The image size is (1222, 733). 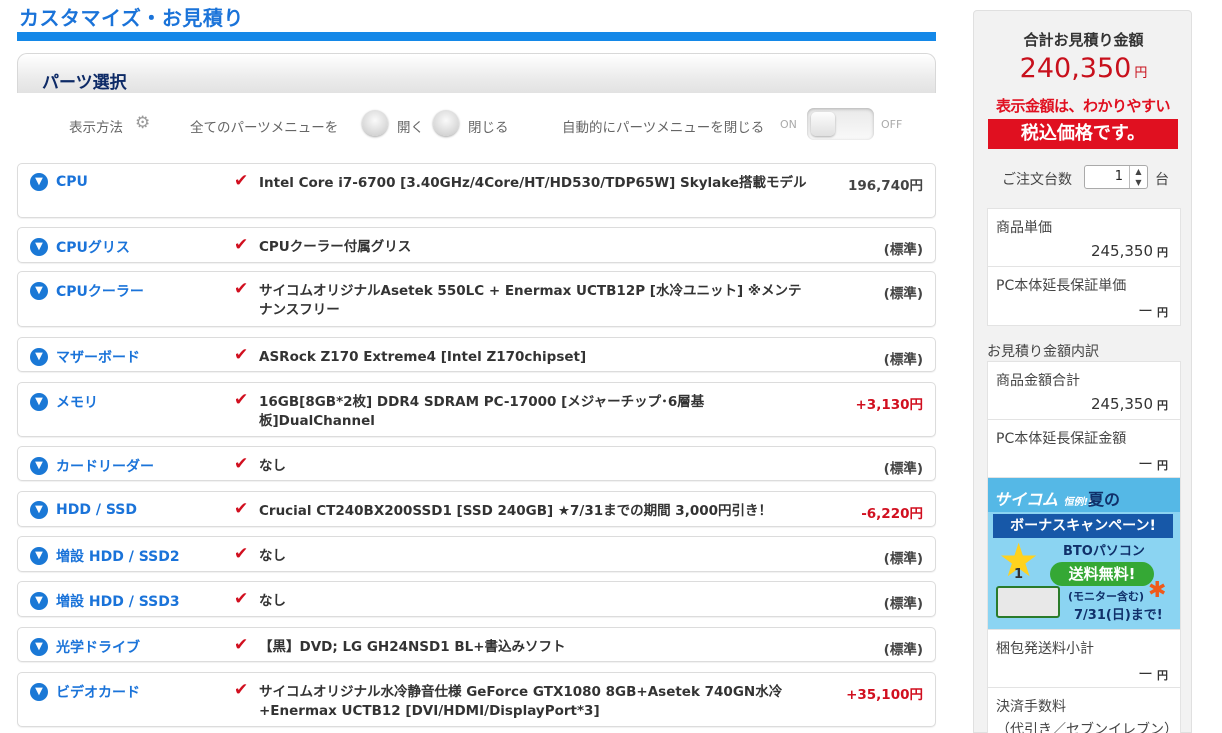 I want to click on part-category: ▼ HDD / SSD, so click(x=83, y=510).